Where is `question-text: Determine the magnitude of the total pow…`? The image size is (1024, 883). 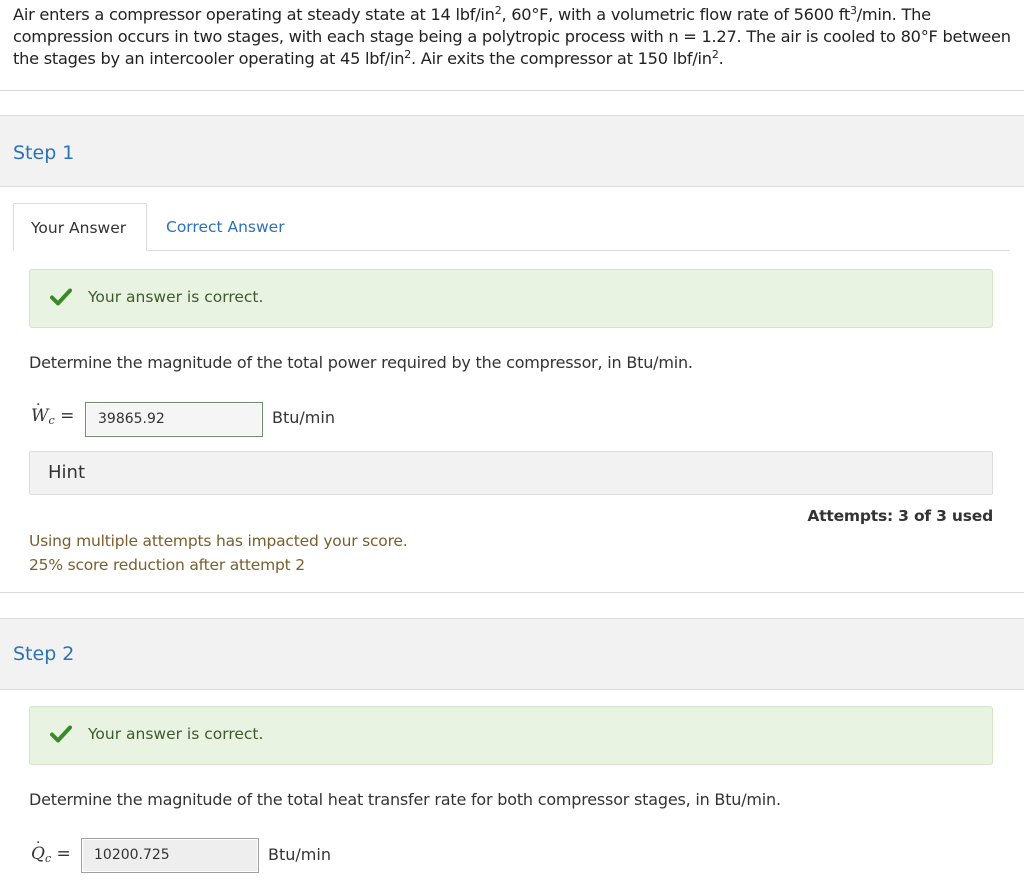 question-text: Determine the magnitude of the total pow… is located at coordinates (361, 362).